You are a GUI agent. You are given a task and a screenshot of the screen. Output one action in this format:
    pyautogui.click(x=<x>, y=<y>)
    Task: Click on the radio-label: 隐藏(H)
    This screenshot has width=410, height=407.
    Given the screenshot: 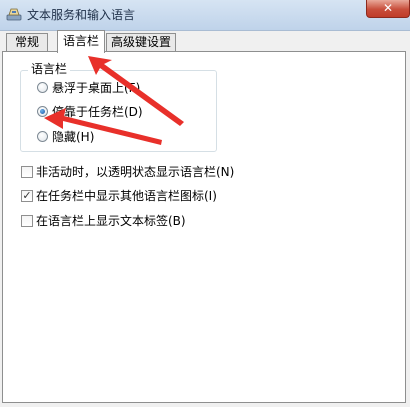 What is the action you would take?
    pyautogui.click(x=73, y=137)
    